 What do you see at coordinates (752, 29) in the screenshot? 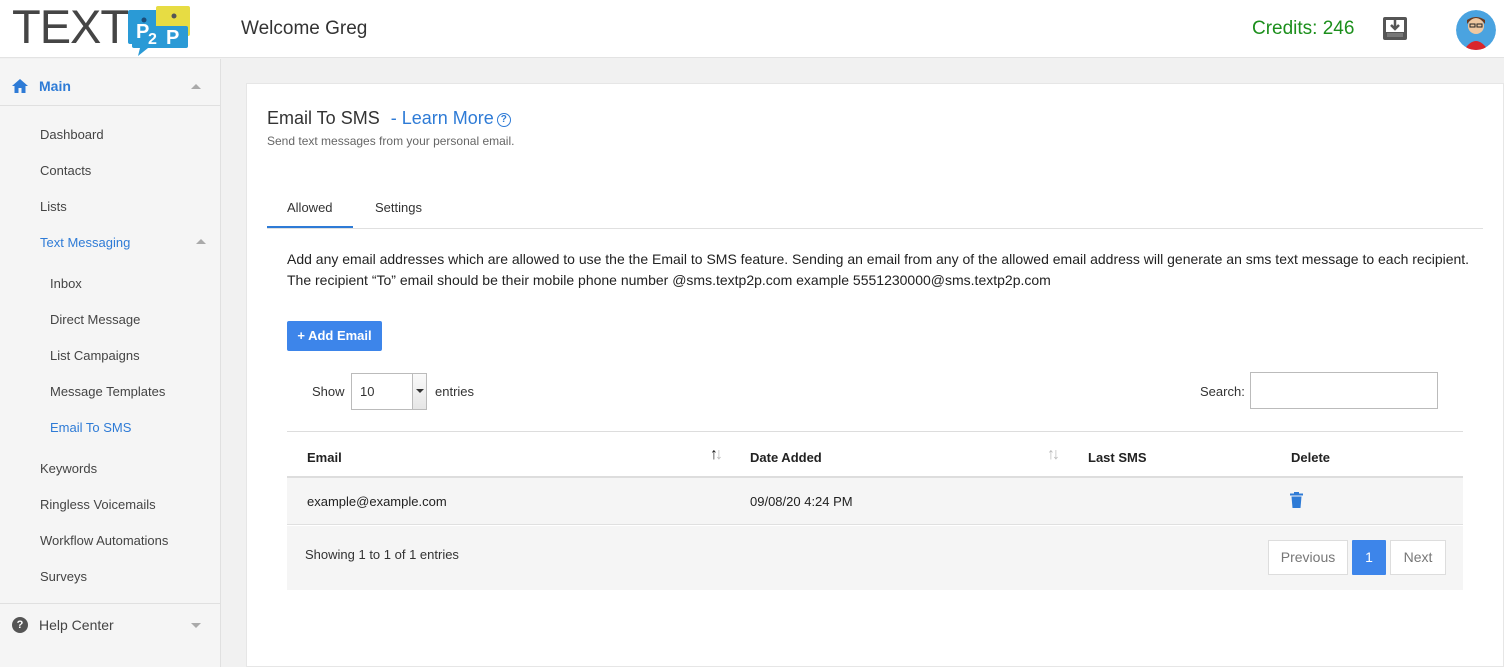
I see `top-header: TEXT 2 P P Welcome Greg Credits: 246` at bounding box center [752, 29].